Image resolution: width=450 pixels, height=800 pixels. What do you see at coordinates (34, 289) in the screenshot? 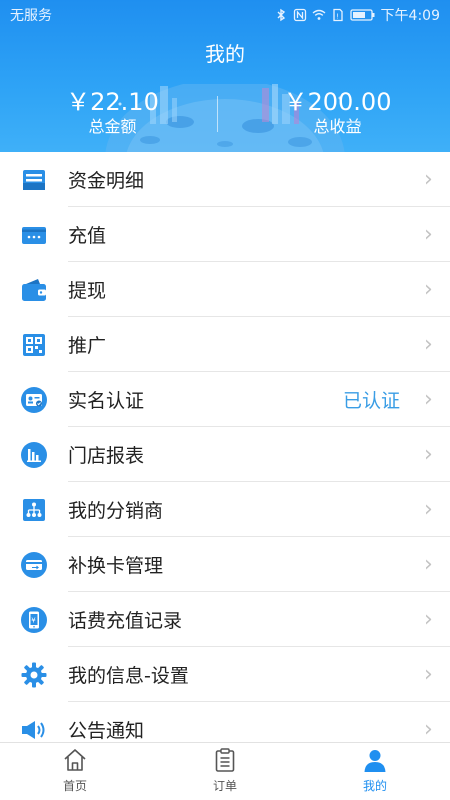
I see `wallet-icon` at bounding box center [34, 289].